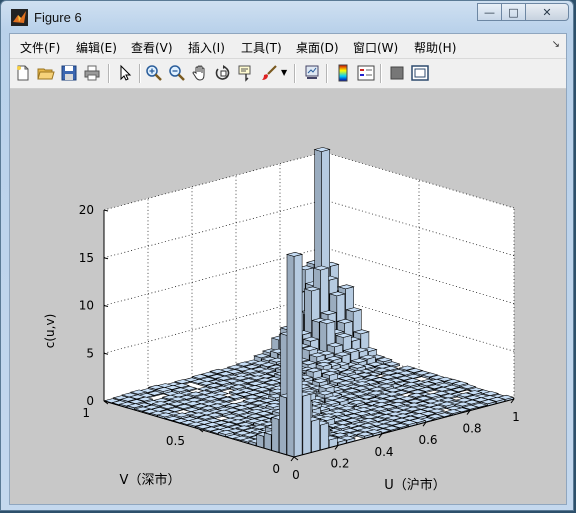 The width and height of the screenshot is (576, 513). Describe the element at coordinates (284, 72) in the screenshot. I see `brush-dropdown-icon: ▼` at that location.